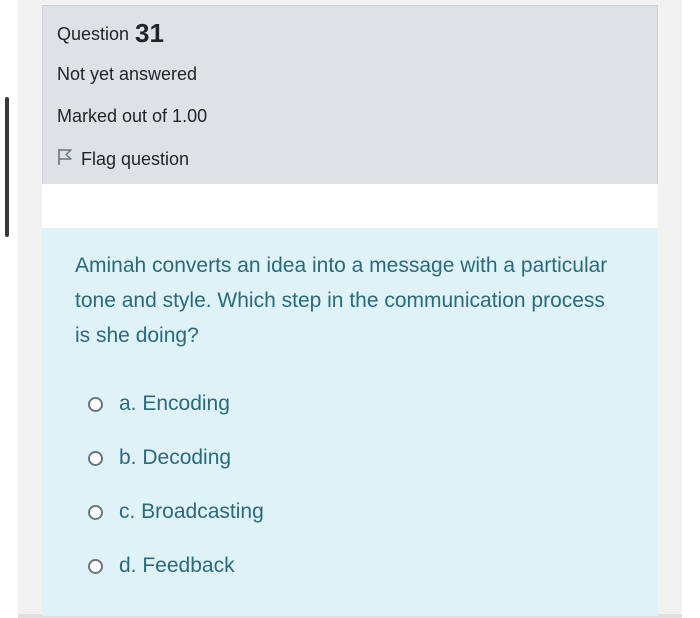  I want to click on flag-question-link: Flag question, so click(123, 159).